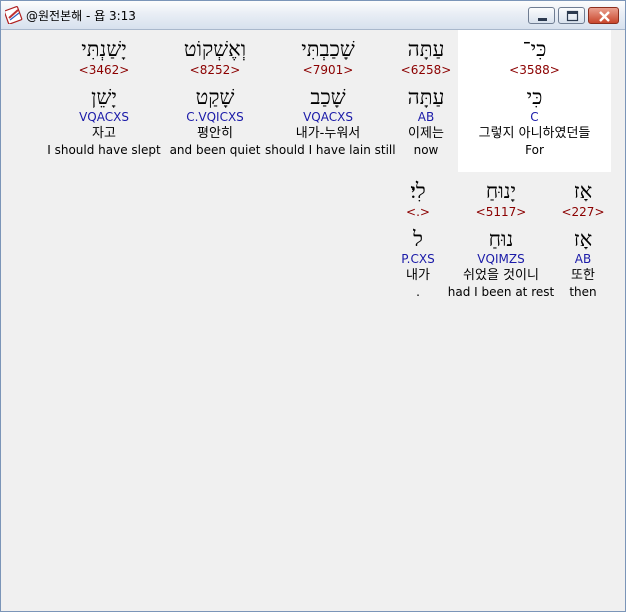 Image resolution: width=626 pixels, height=612 pixels. I want to click on hebrew-word: לִי׃, so click(418, 191).